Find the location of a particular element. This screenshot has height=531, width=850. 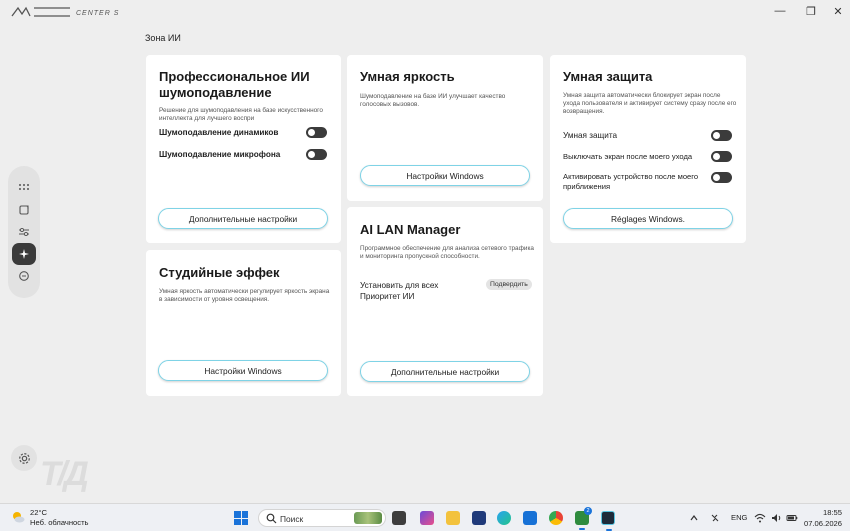

sliders-icon is located at coordinates (24, 232).